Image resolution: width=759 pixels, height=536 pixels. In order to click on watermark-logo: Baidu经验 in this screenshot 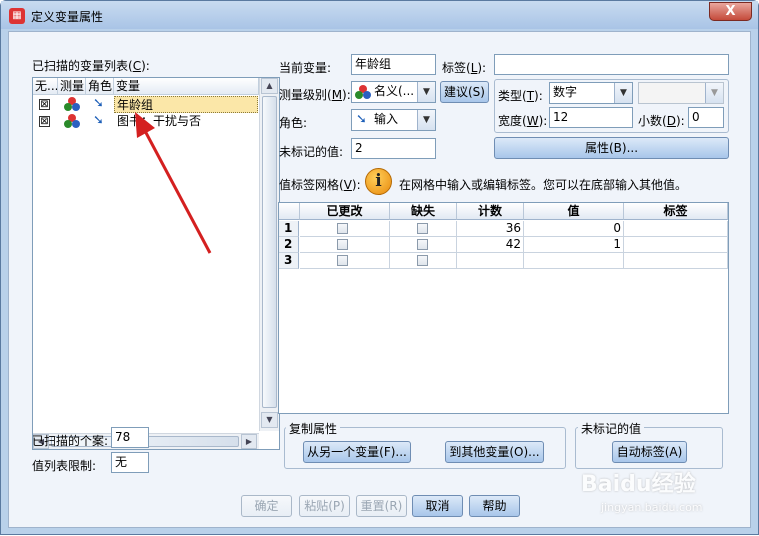, I will do `click(638, 484)`.